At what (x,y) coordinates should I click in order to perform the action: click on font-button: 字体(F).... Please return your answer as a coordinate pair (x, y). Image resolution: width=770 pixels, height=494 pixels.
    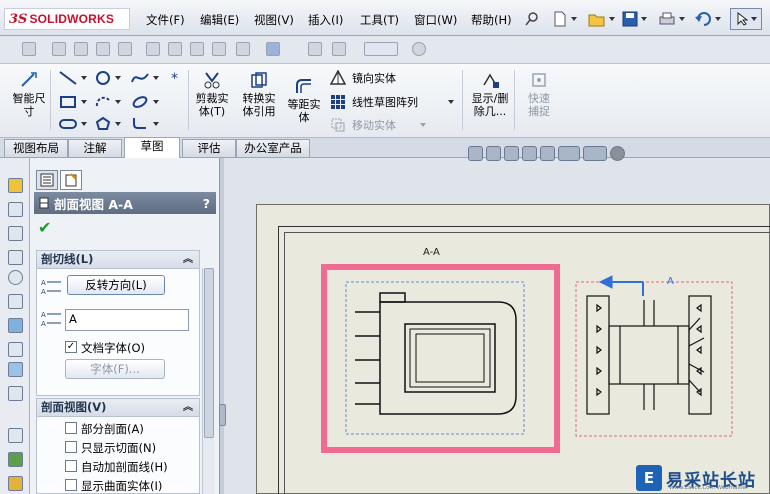
    Looking at the image, I should click on (115, 369).